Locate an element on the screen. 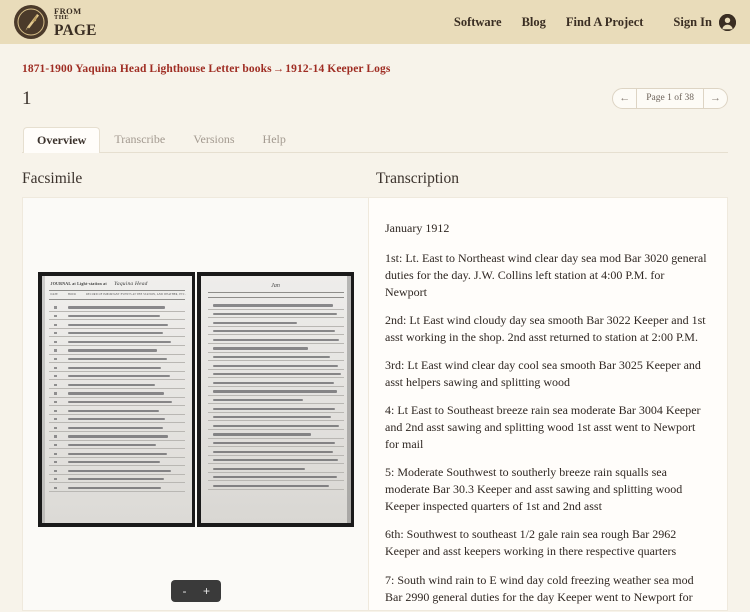  arrow-left-icon: ← is located at coordinates (624, 98).